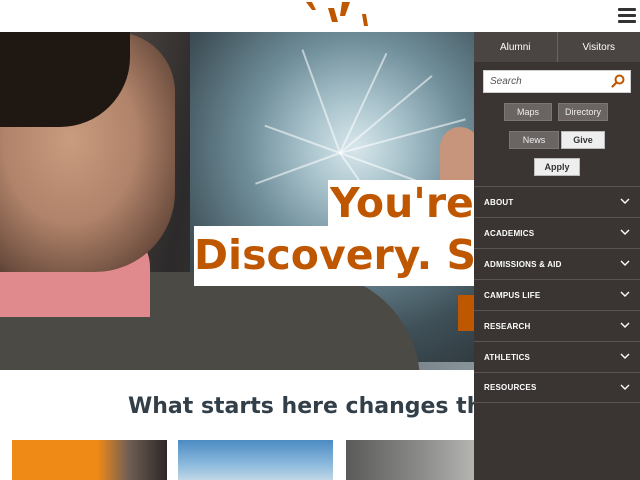 The image size is (640, 480). What do you see at coordinates (627, 15) in the screenshot?
I see `hamburger-icon` at bounding box center [627, 15].